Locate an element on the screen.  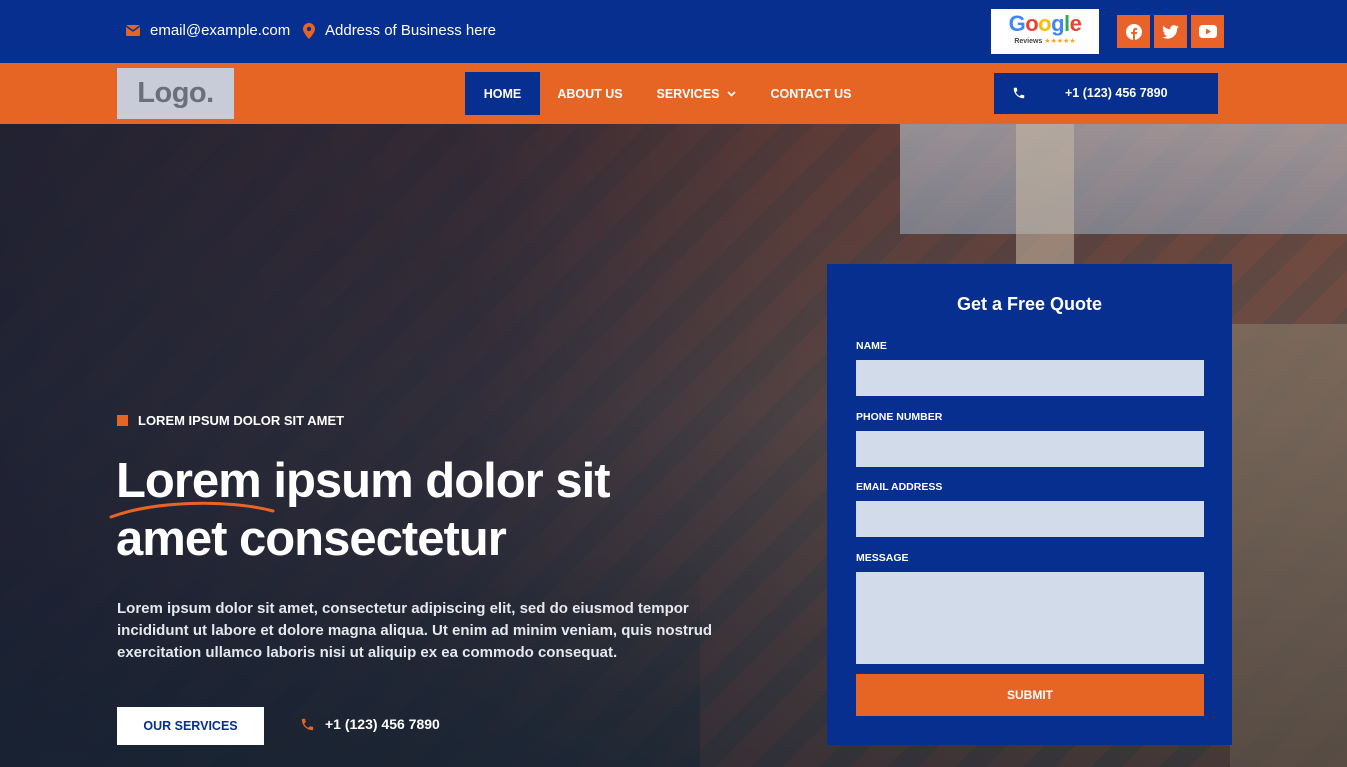
google-reviews-badge: Google Reviews ★★★★★ is located at coordinates (1045, 31).